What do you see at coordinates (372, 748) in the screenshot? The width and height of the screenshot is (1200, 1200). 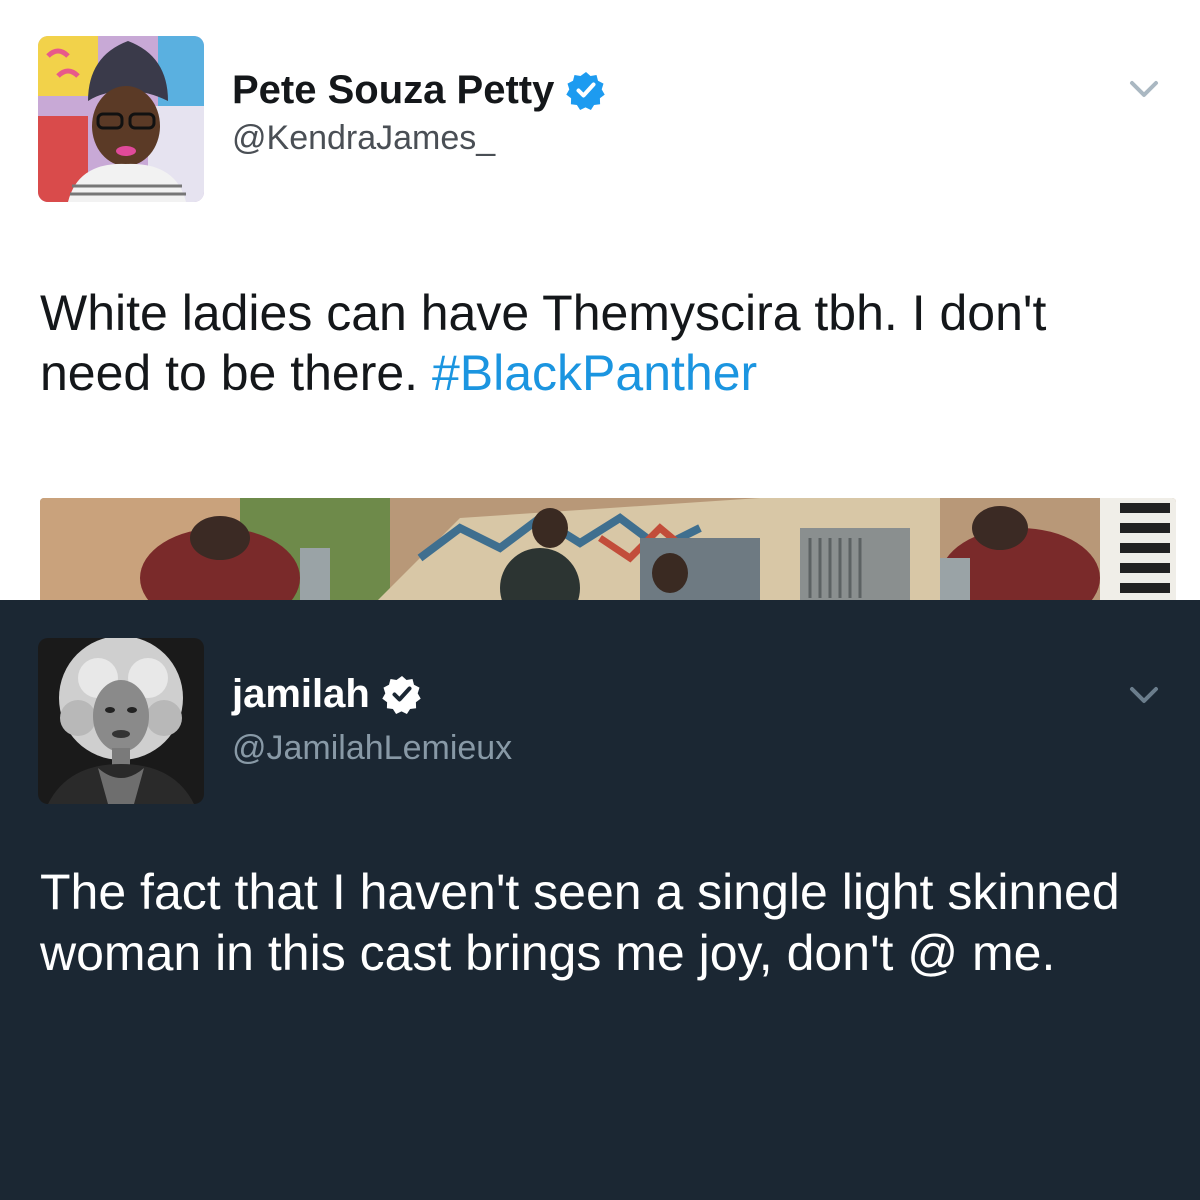 I see `user-handle: @JamilahLemieux` at bounding box center [372, 748].